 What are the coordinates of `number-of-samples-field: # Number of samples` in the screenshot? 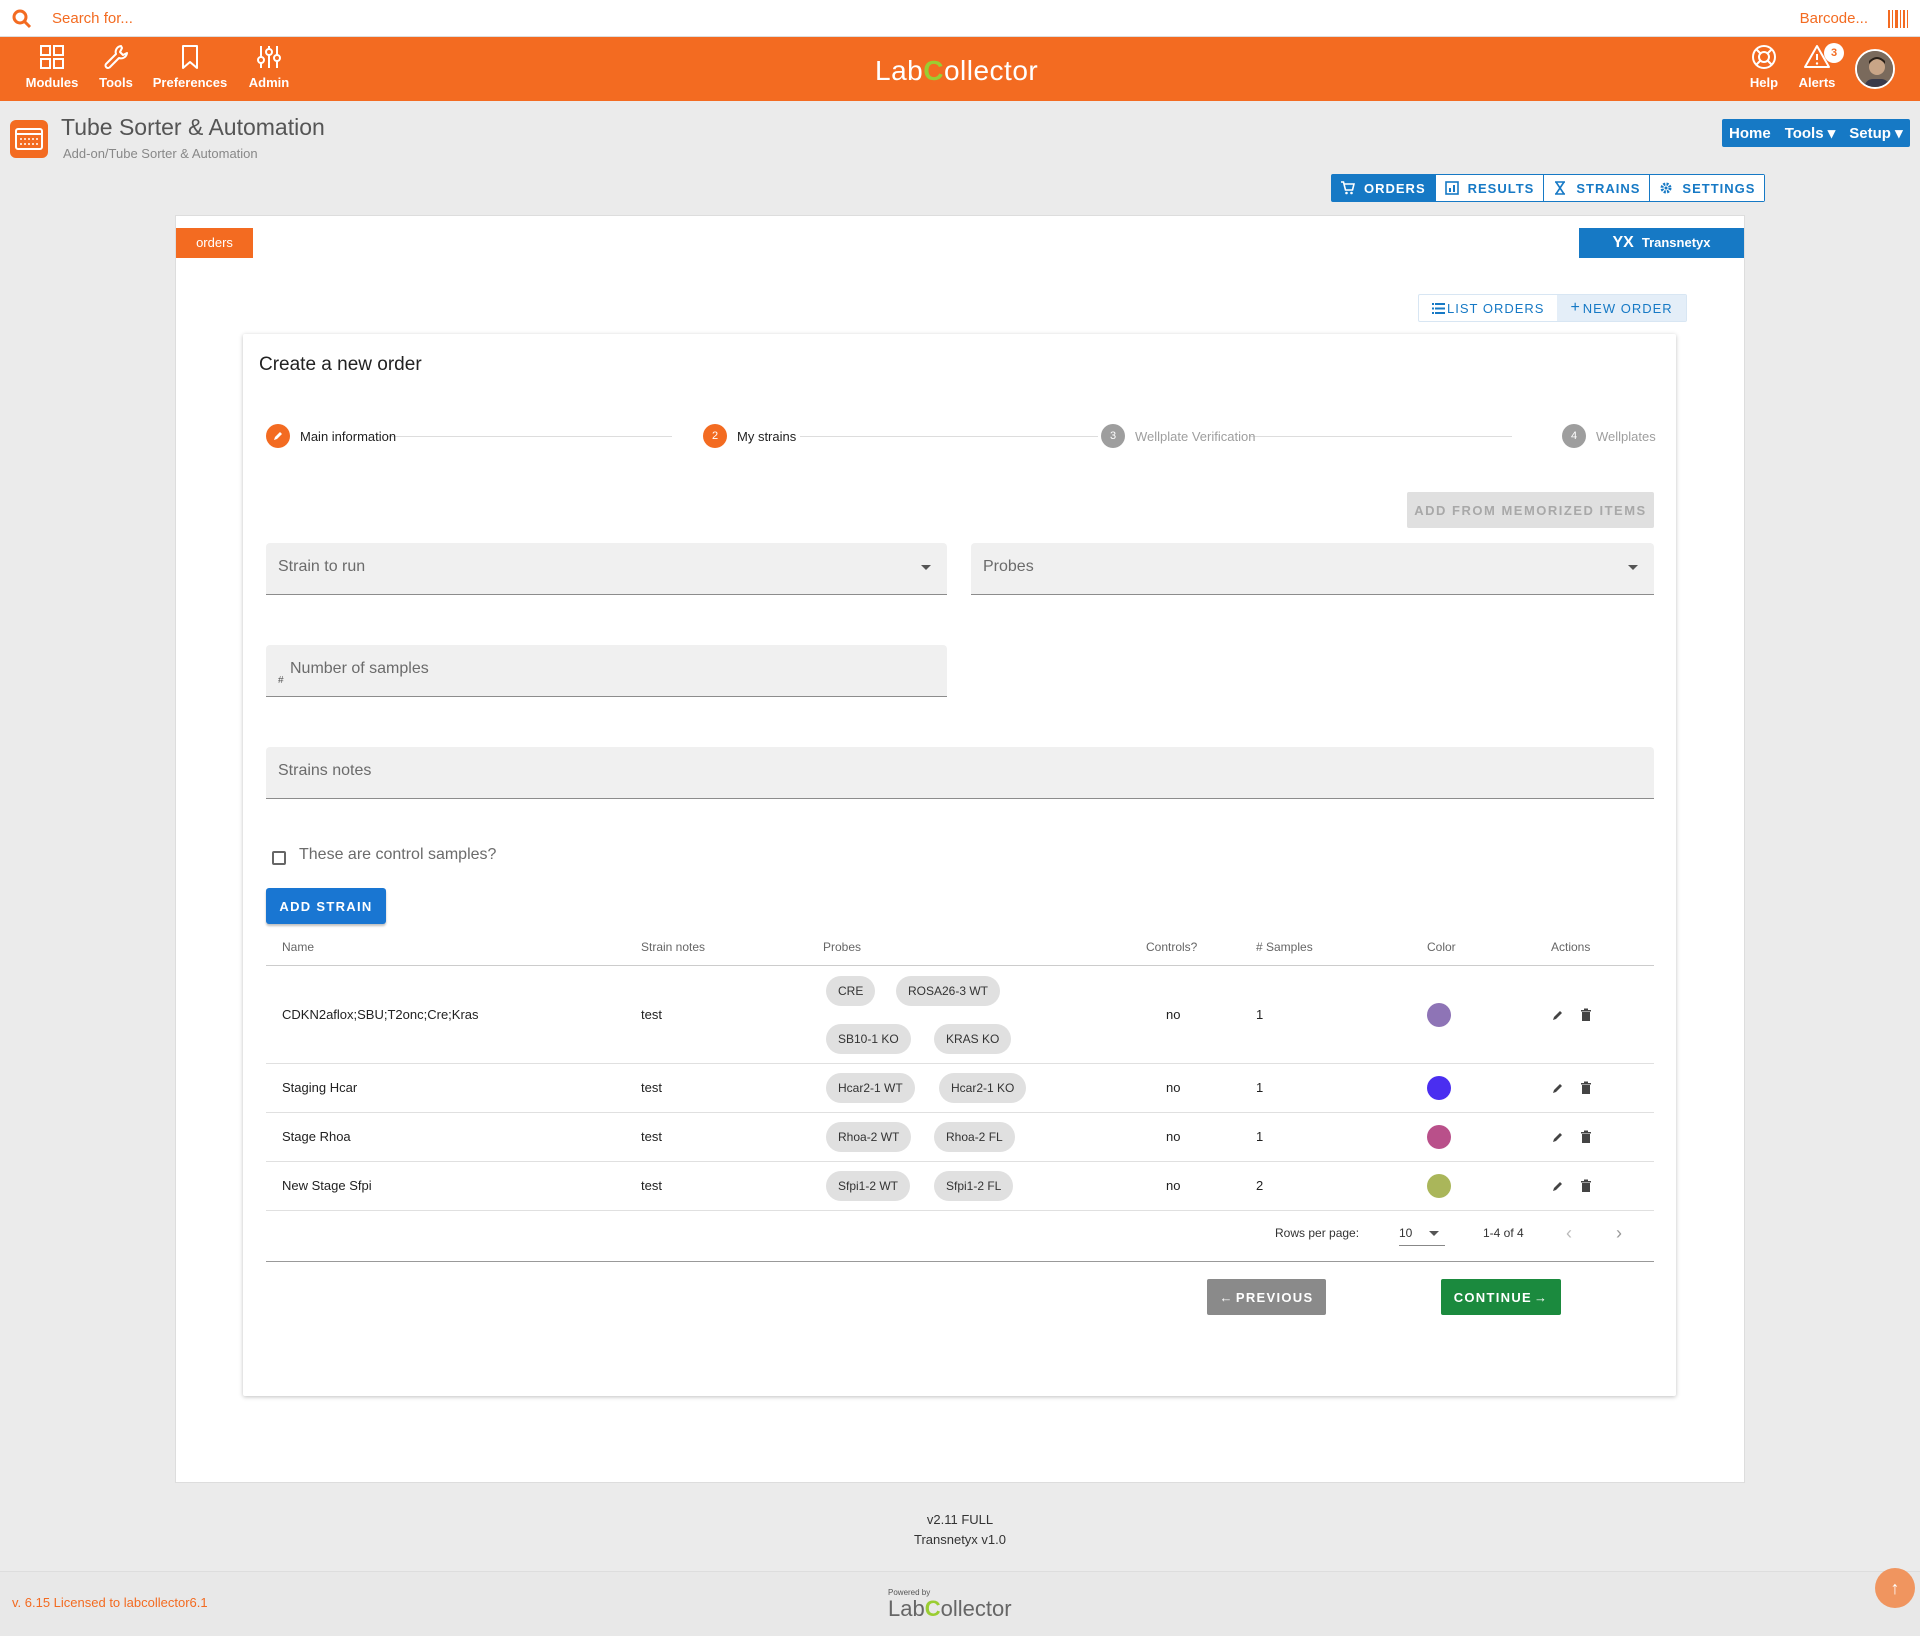 It's located at (606, 671).